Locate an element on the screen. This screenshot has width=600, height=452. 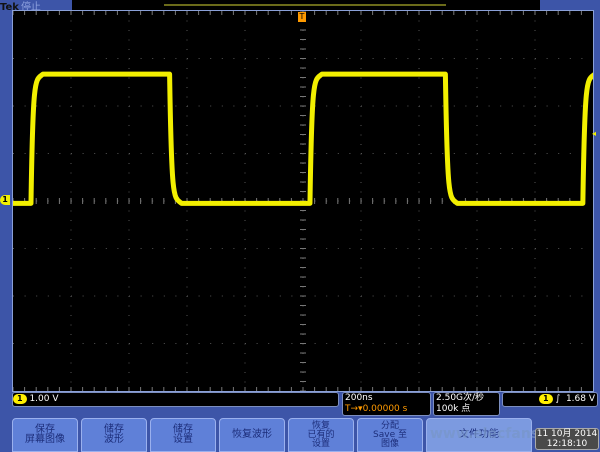
recall-waveform-button: 恢复波形 is located at coordinates (252, 435).